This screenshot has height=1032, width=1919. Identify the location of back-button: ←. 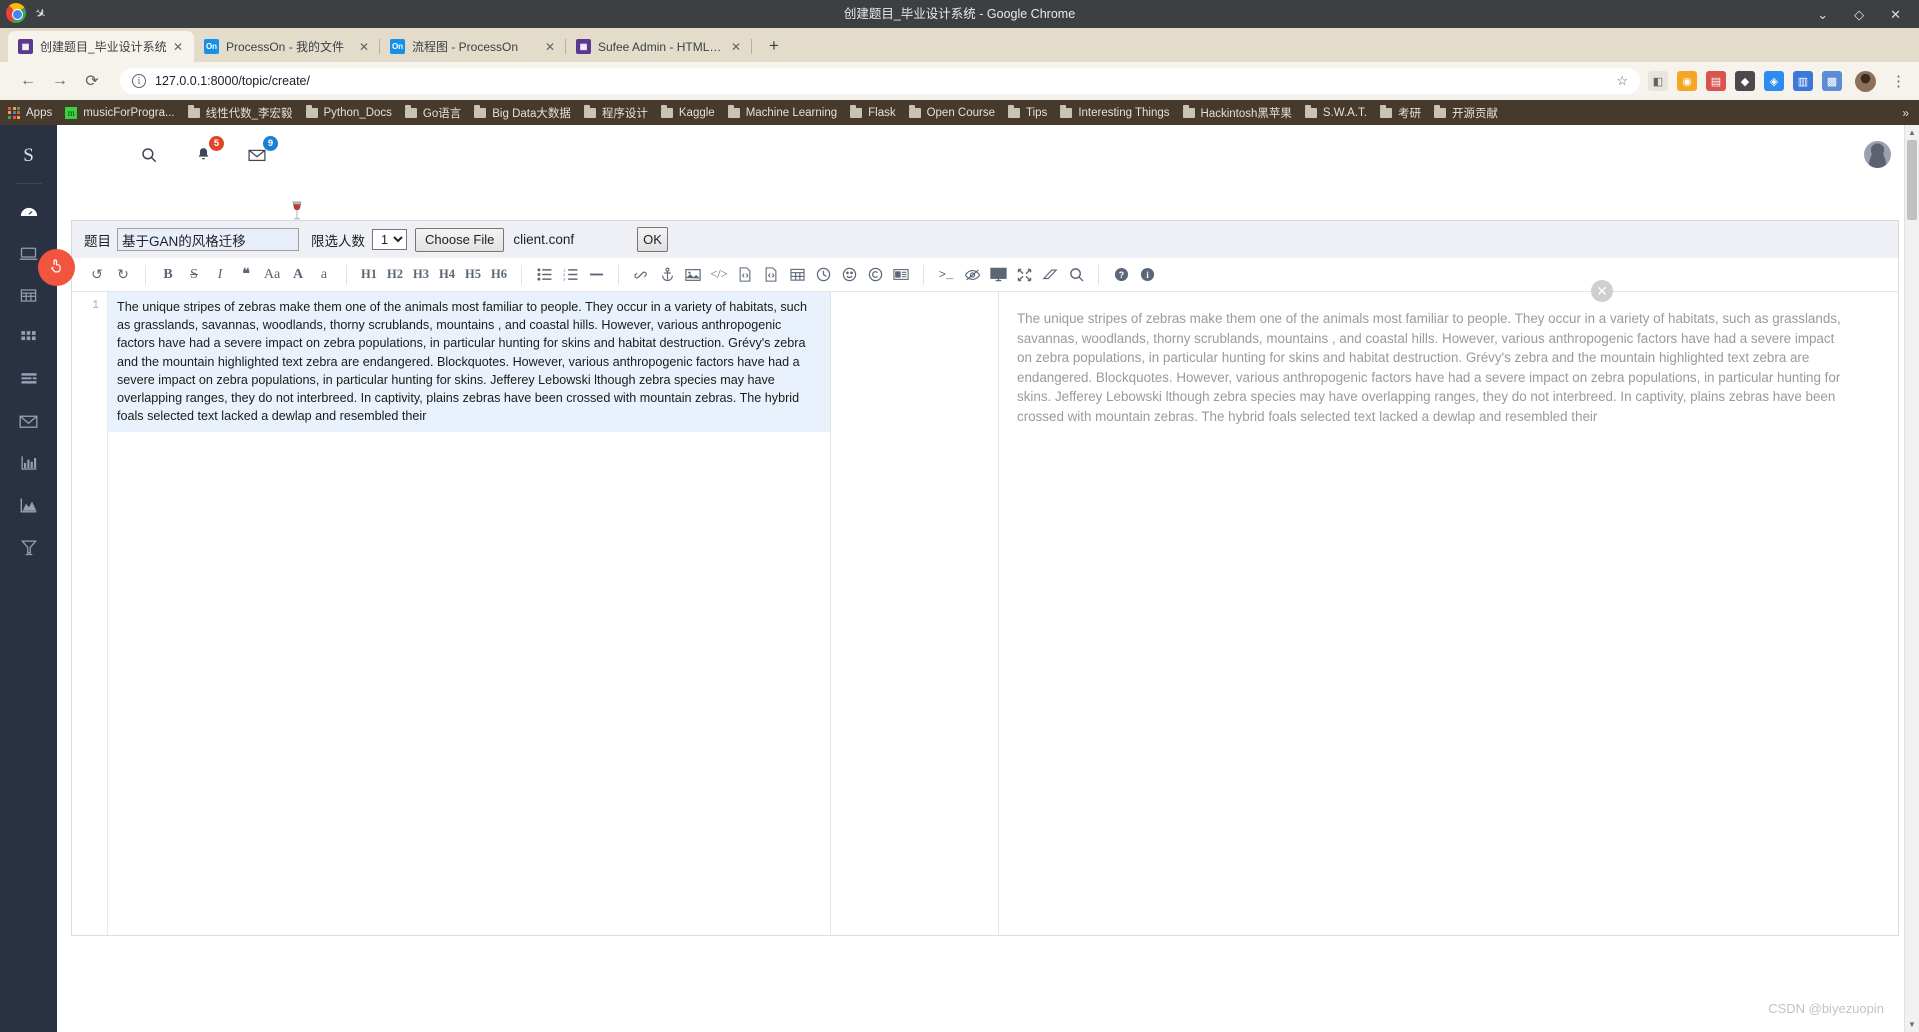
(28, 81).